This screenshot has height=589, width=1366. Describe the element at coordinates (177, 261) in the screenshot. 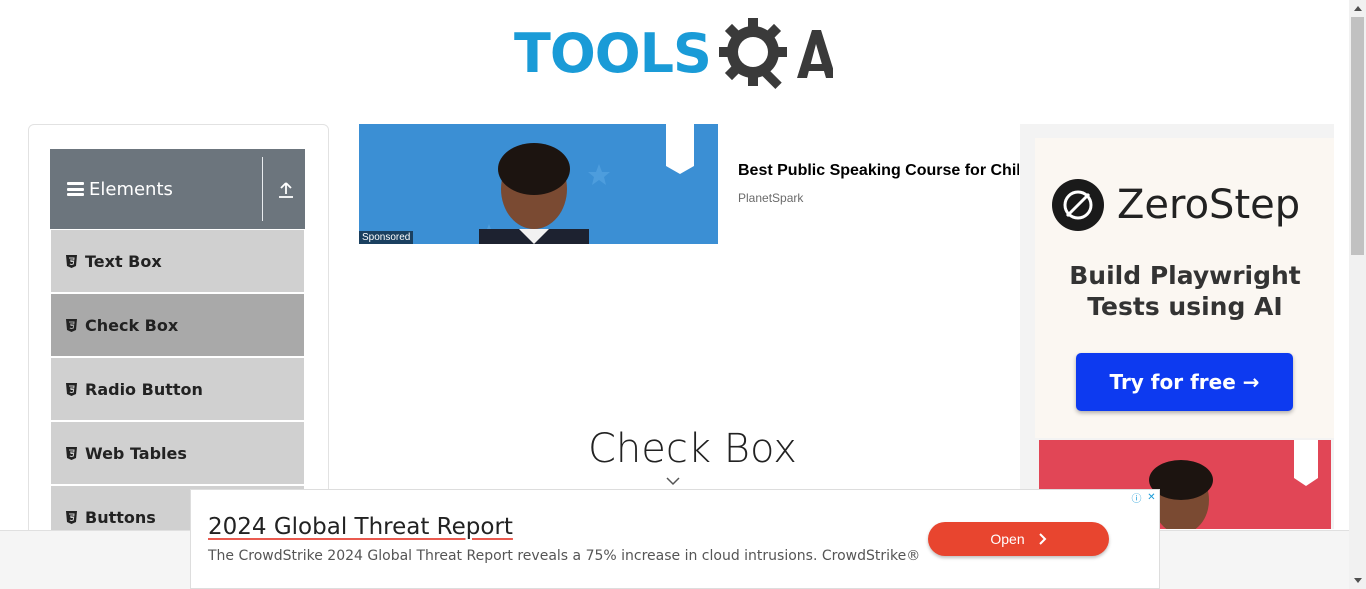

I see `sidebar-item-text-box: Text Box` at that location.